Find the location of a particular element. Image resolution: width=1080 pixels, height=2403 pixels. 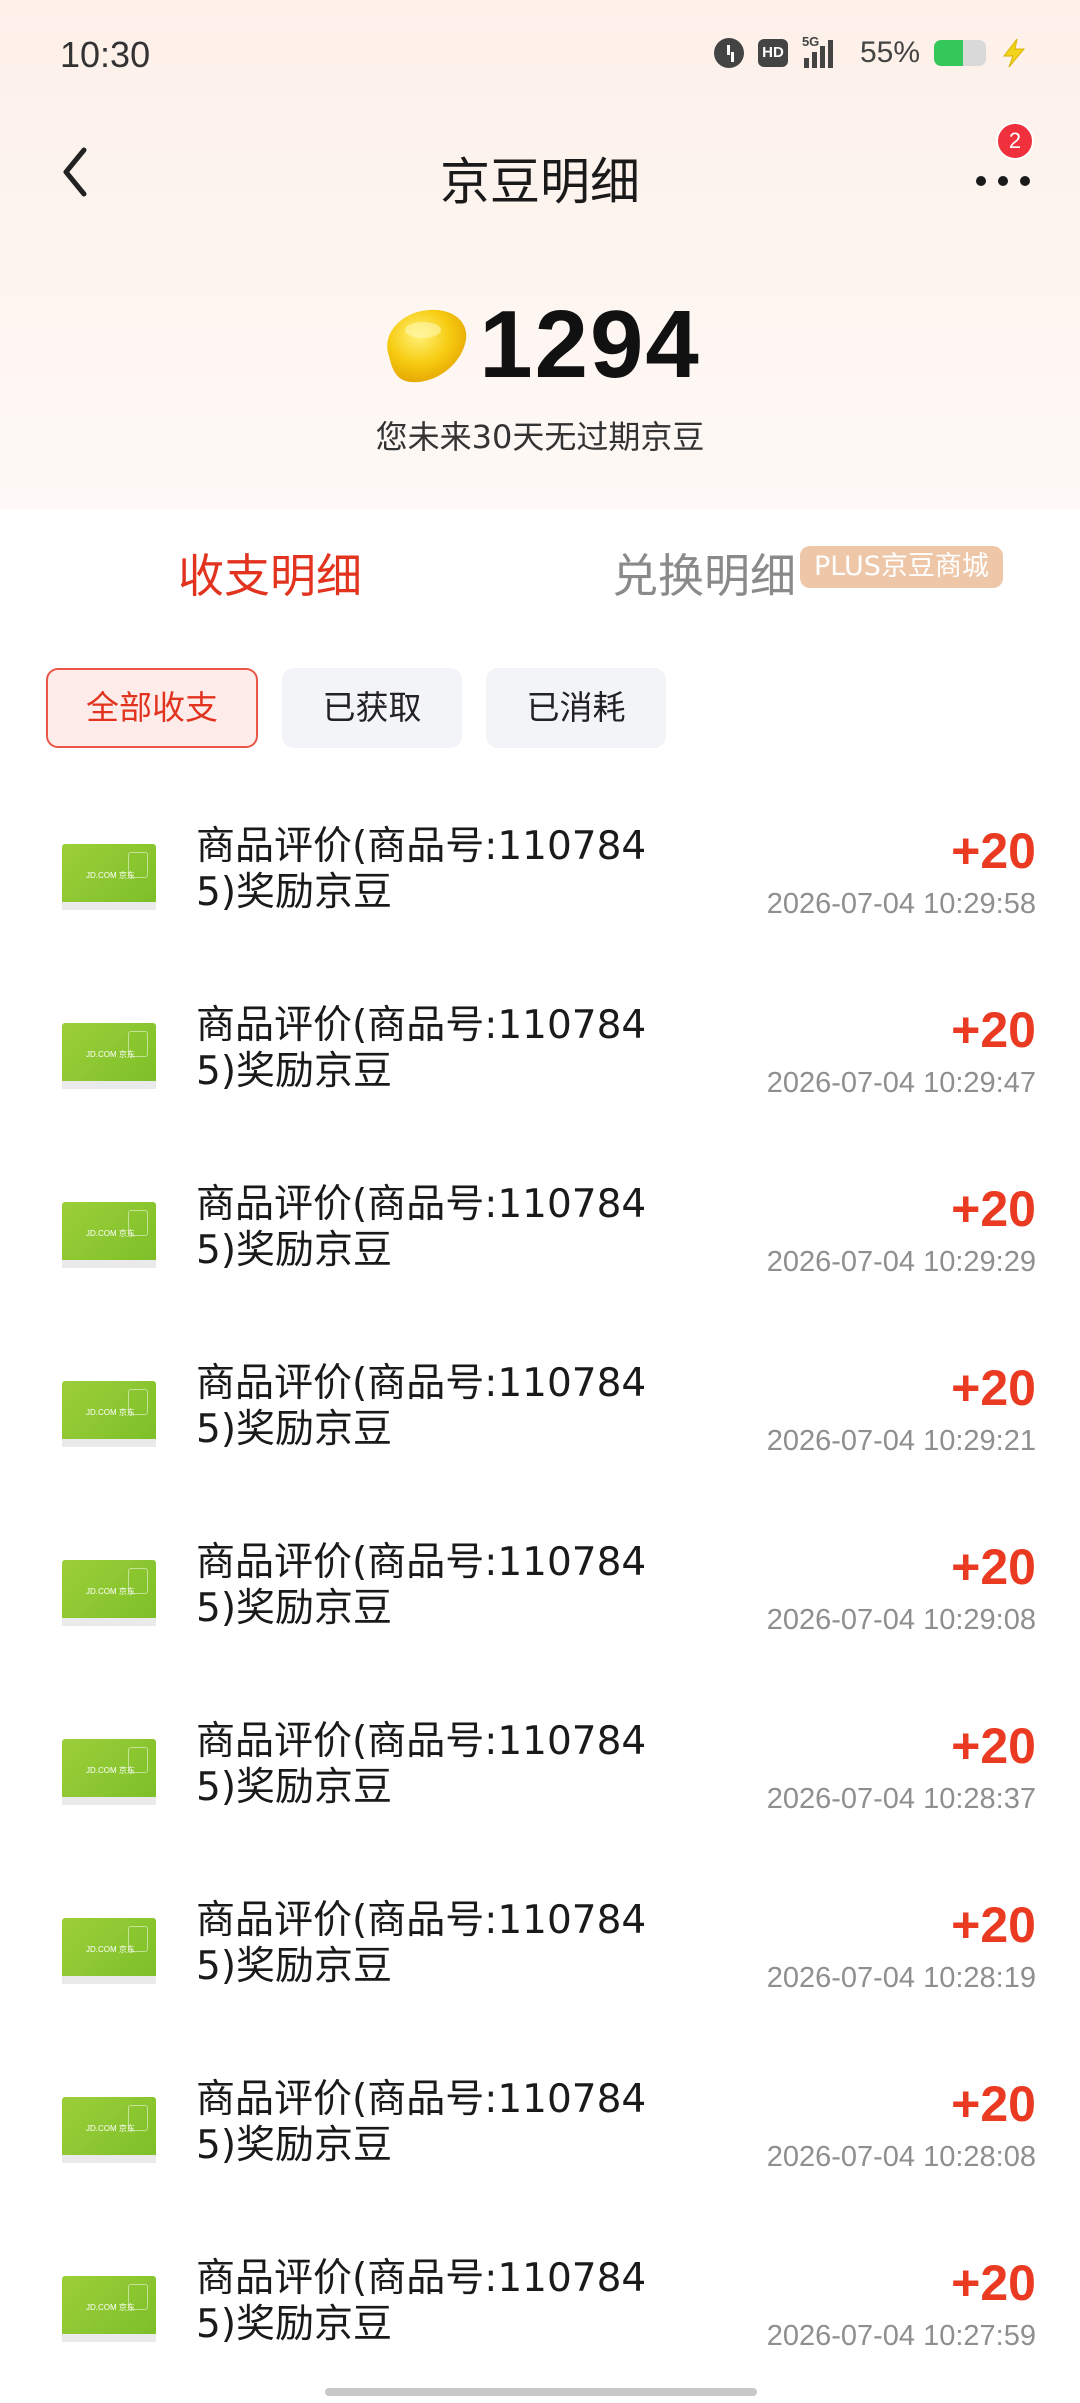

filter-all: 全部收支 is located at coordinates (152, 708).